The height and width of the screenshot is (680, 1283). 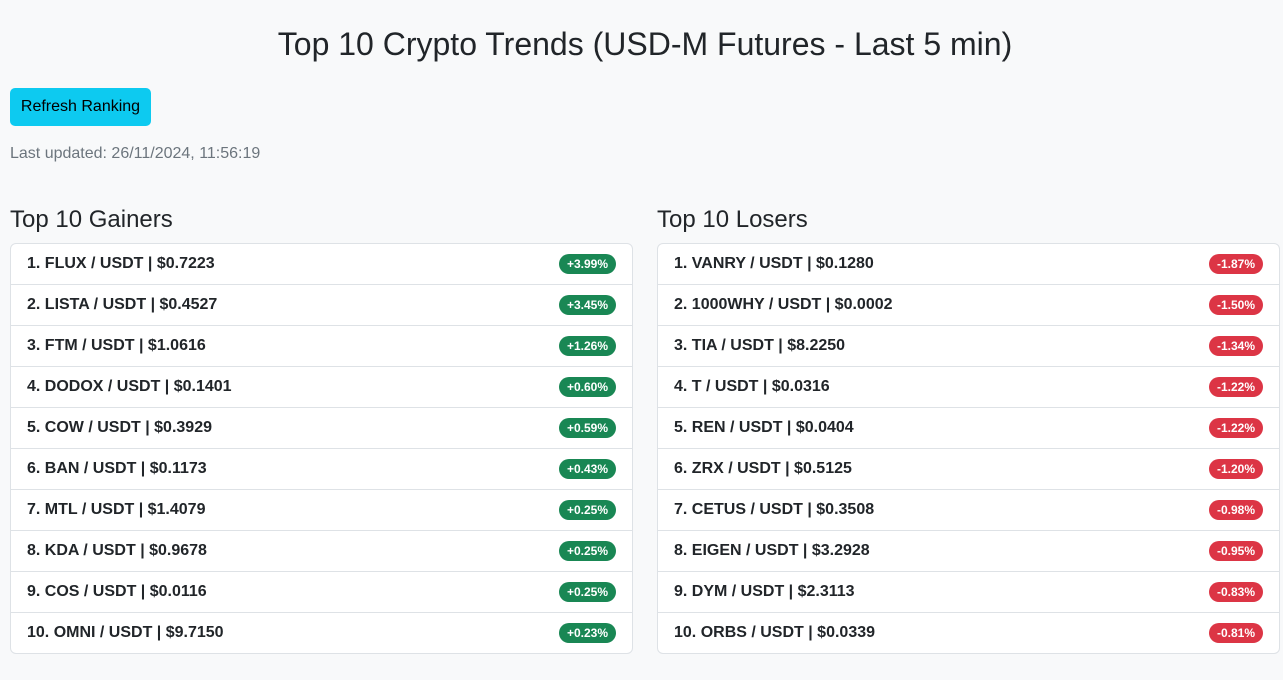 What do you see at coordinates (1235, 346) in the screenshot?
I see `loss-badge: -1.34%` at bounding box center [1235, 346].